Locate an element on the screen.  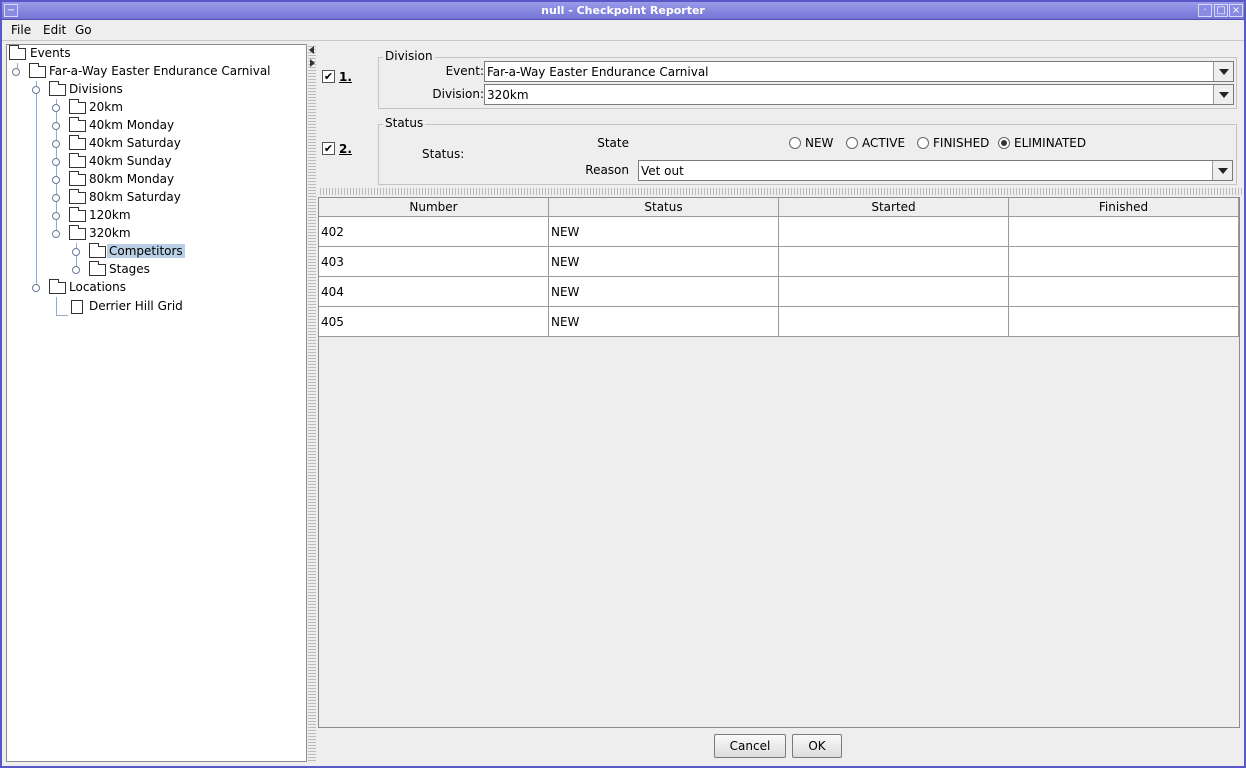
ok-button: OK is located at coordinates (817, 746).